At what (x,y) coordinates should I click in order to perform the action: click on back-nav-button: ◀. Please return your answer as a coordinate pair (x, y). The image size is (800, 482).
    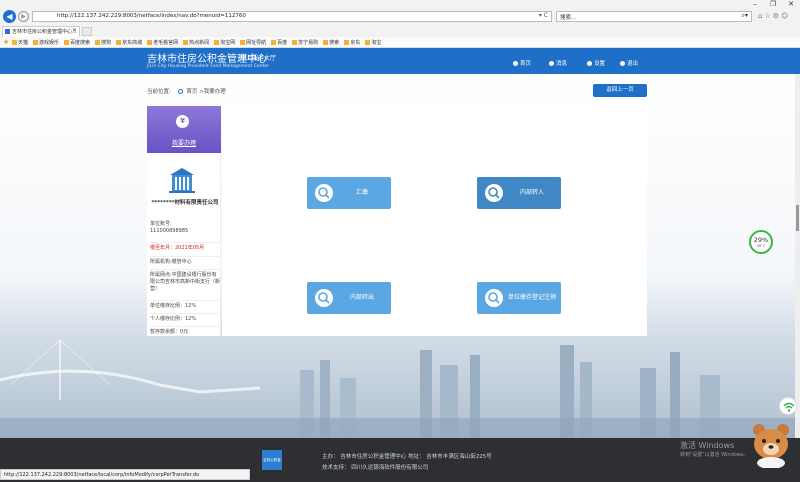
    Looking at the image, I should click on (9, 16).